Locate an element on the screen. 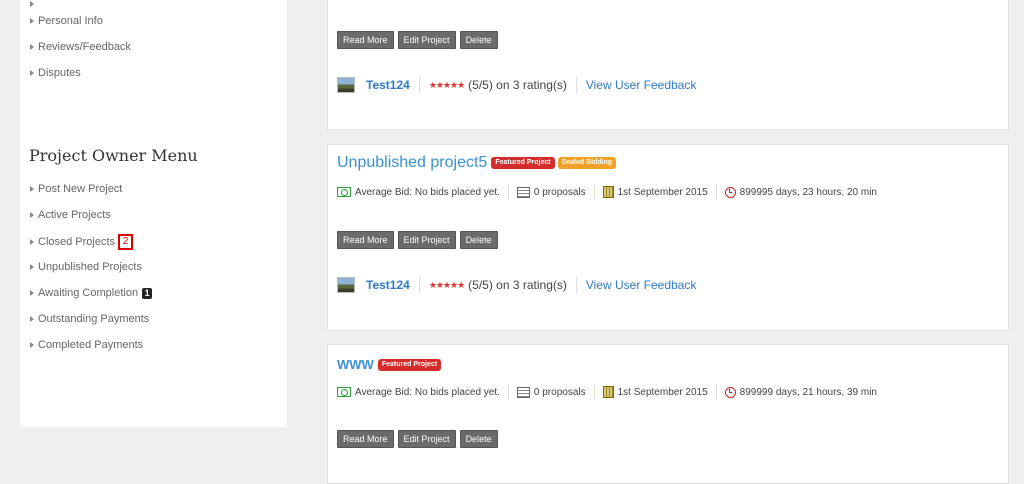  sidebar-item-post-new-project: Post New Project is located at coordinates (76, 189).